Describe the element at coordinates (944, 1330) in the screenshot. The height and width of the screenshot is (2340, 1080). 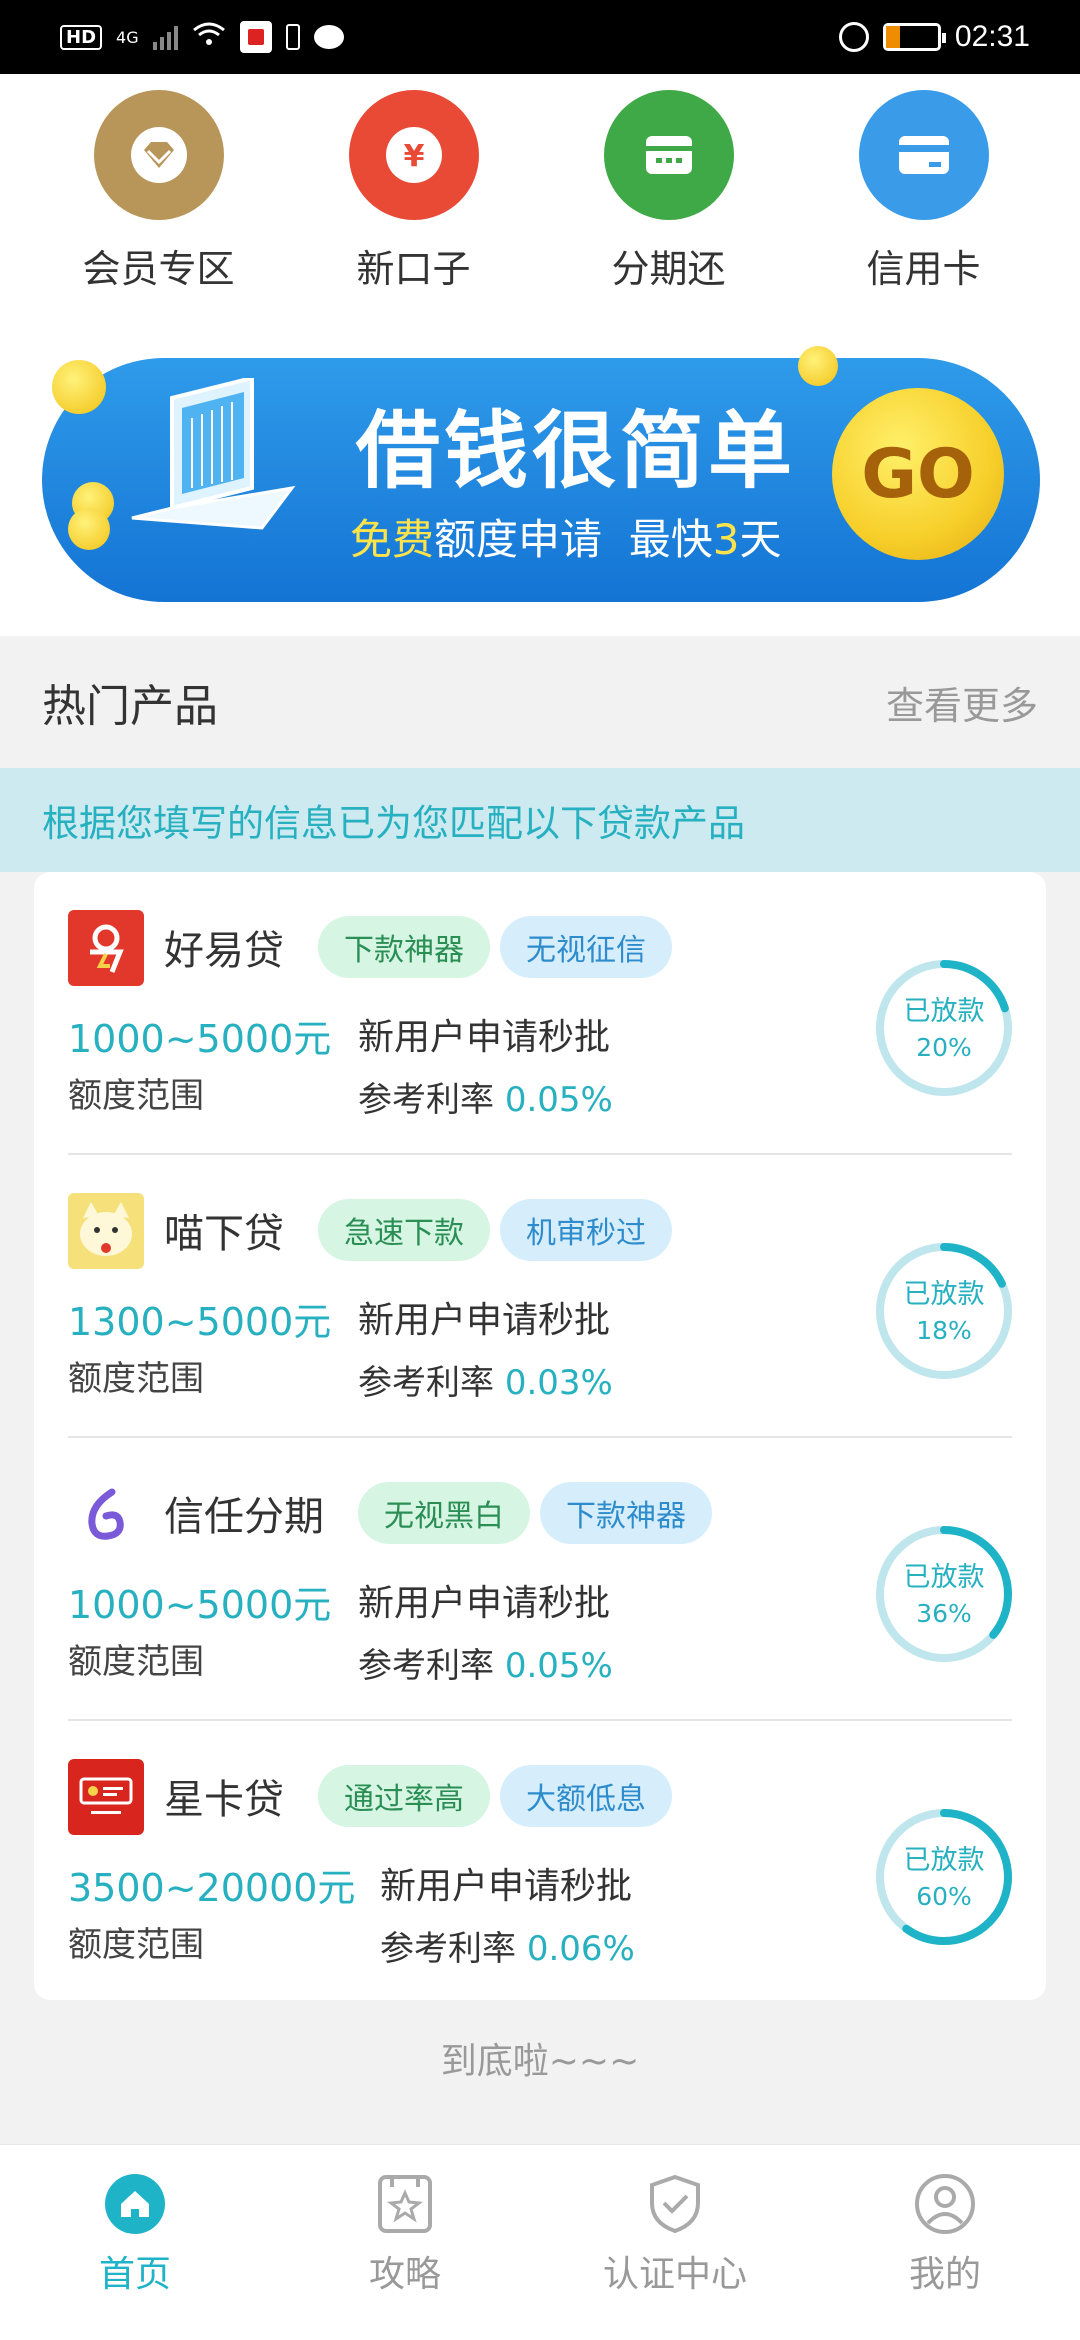
I see `ring-percent: 18%` at that location.